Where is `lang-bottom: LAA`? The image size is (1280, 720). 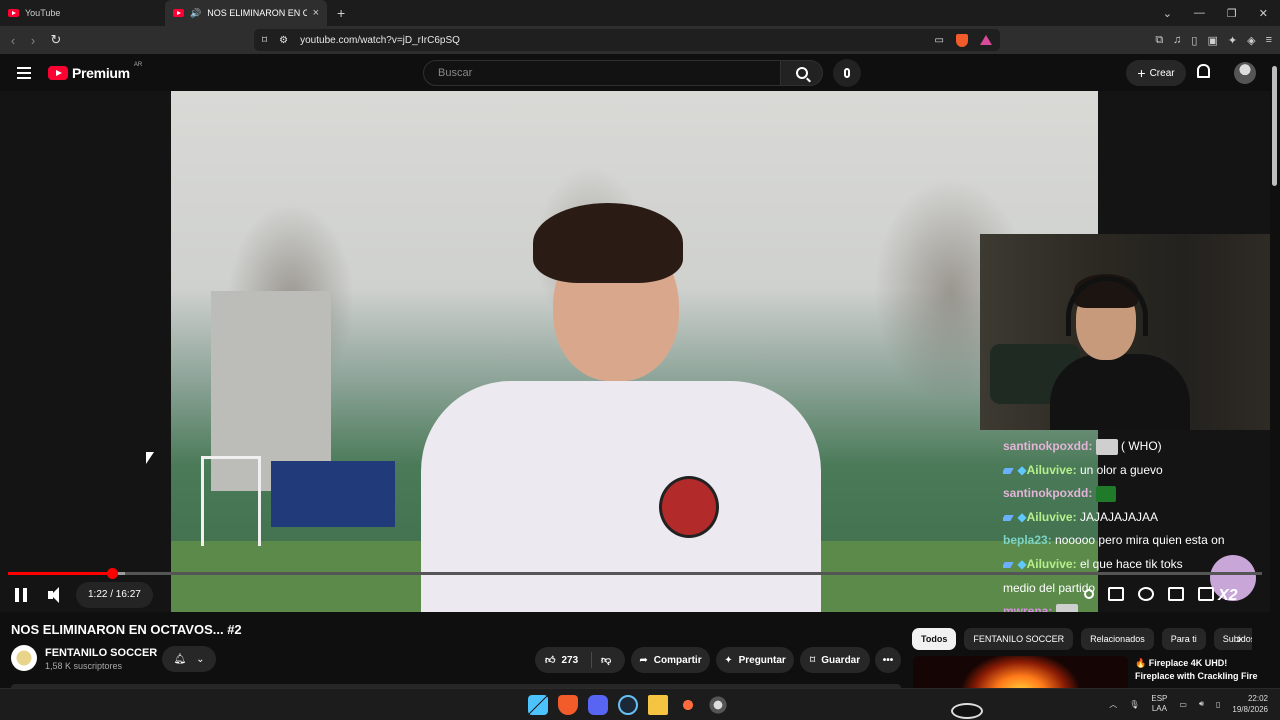
lang-bottom: LAA is located at coordinates (1159, 708).